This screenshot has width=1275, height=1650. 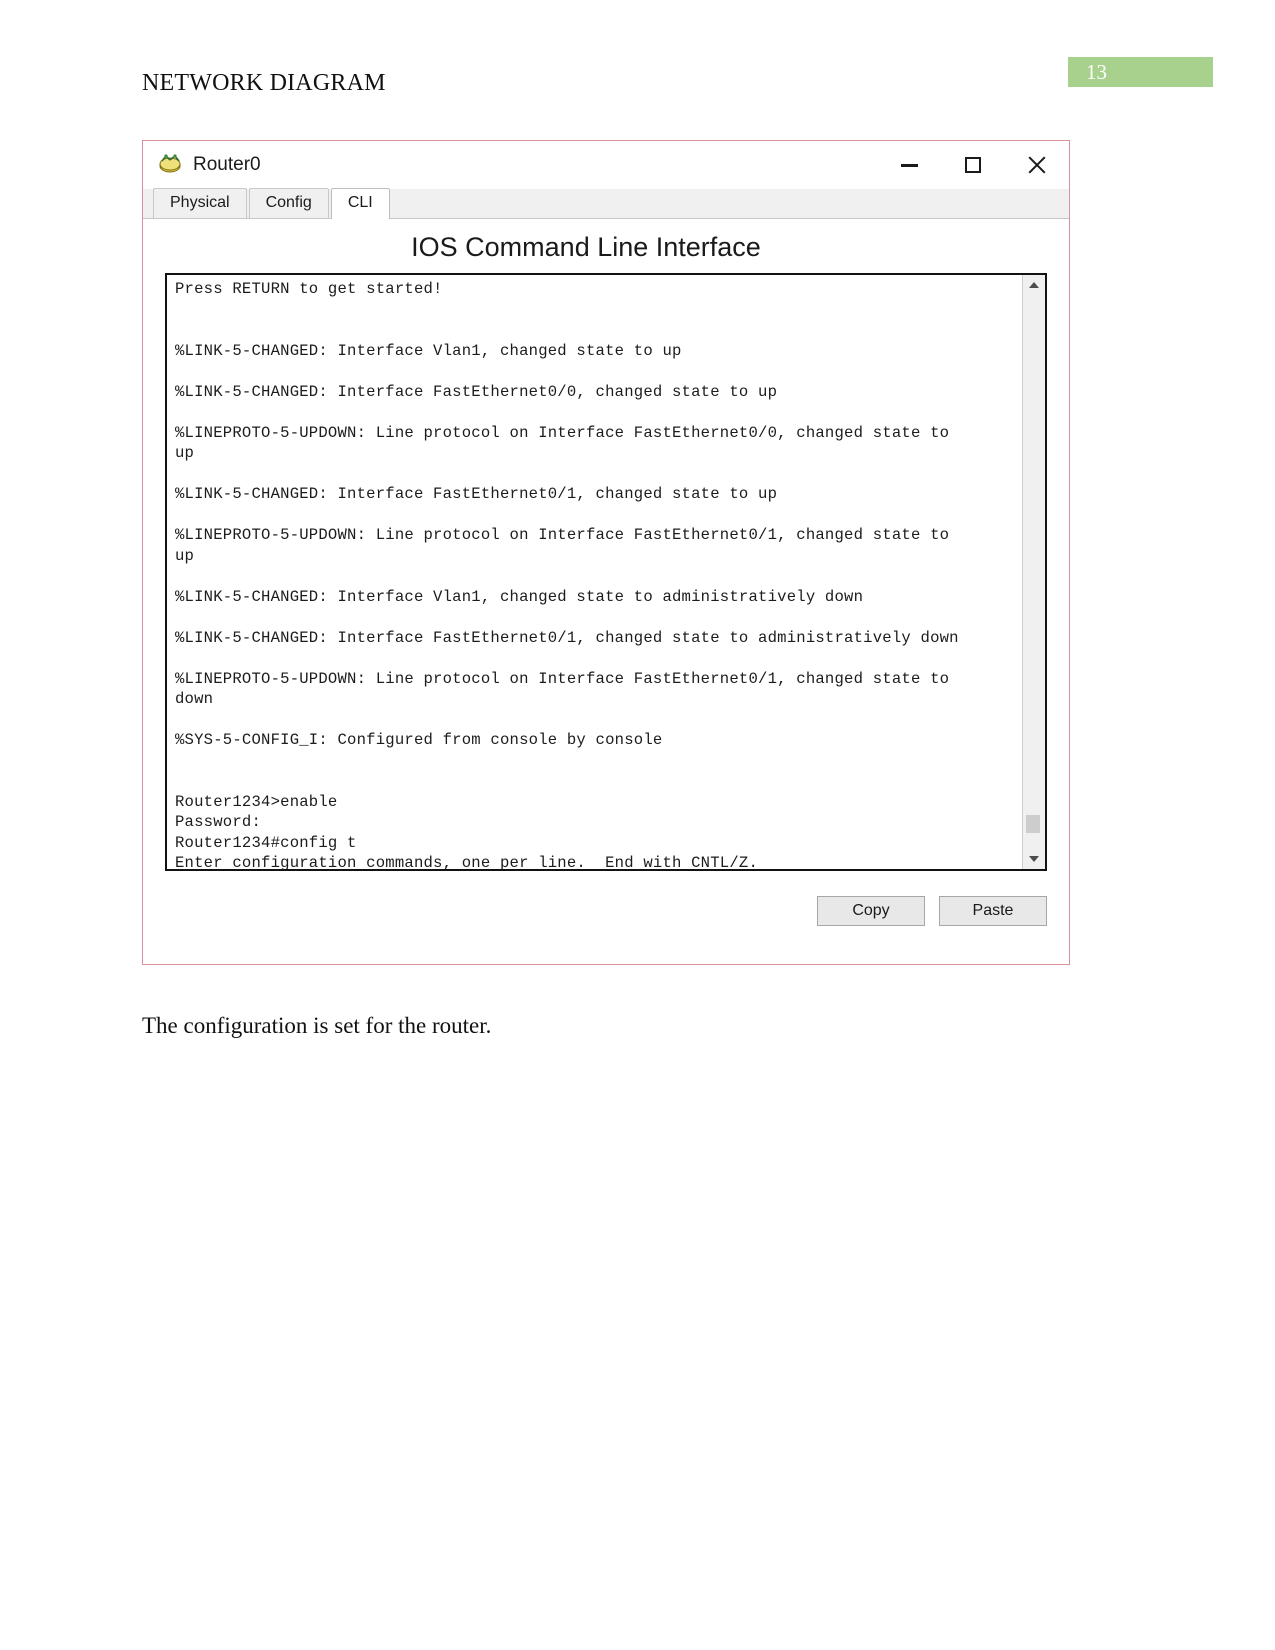 I want to click on paste-button: Paste, so click(x=993, y=911).